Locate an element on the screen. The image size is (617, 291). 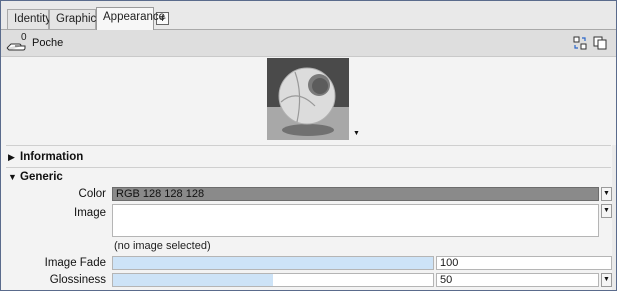
object-count: 0 is located at coordinates (24, 37).